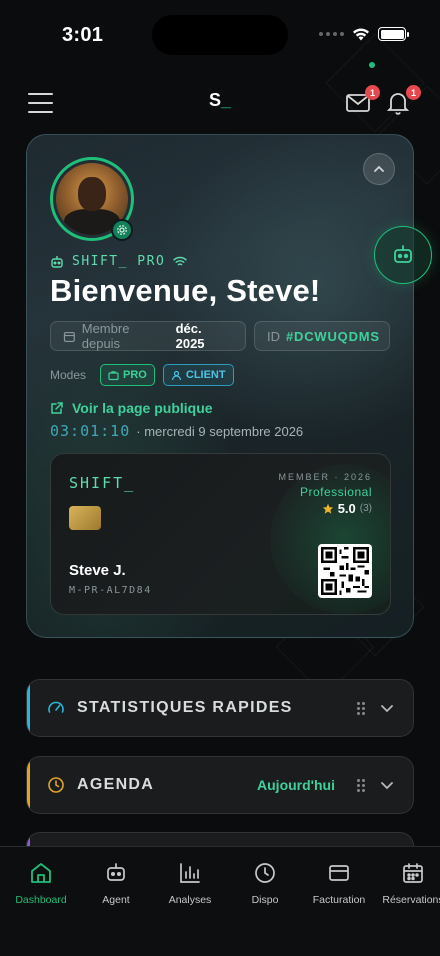 Image resolution: width=440 pixels, height=956 pixels. I want to click on collapse-button, so click(379, 169).